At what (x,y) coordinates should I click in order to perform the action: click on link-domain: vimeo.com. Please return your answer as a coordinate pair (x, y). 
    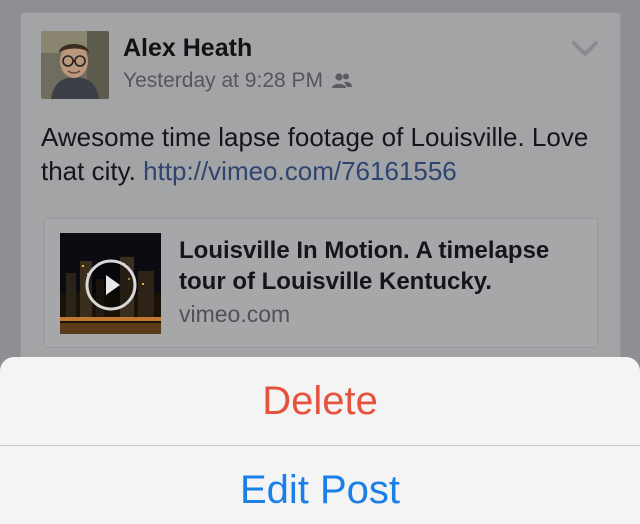
    Looking at the image, I should click on (235, 314).